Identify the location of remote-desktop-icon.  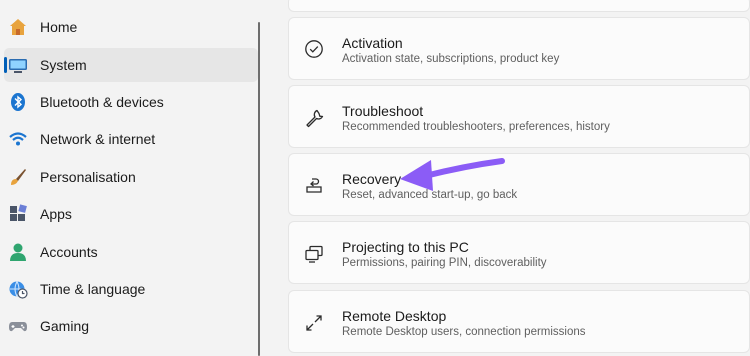
(314, 323).